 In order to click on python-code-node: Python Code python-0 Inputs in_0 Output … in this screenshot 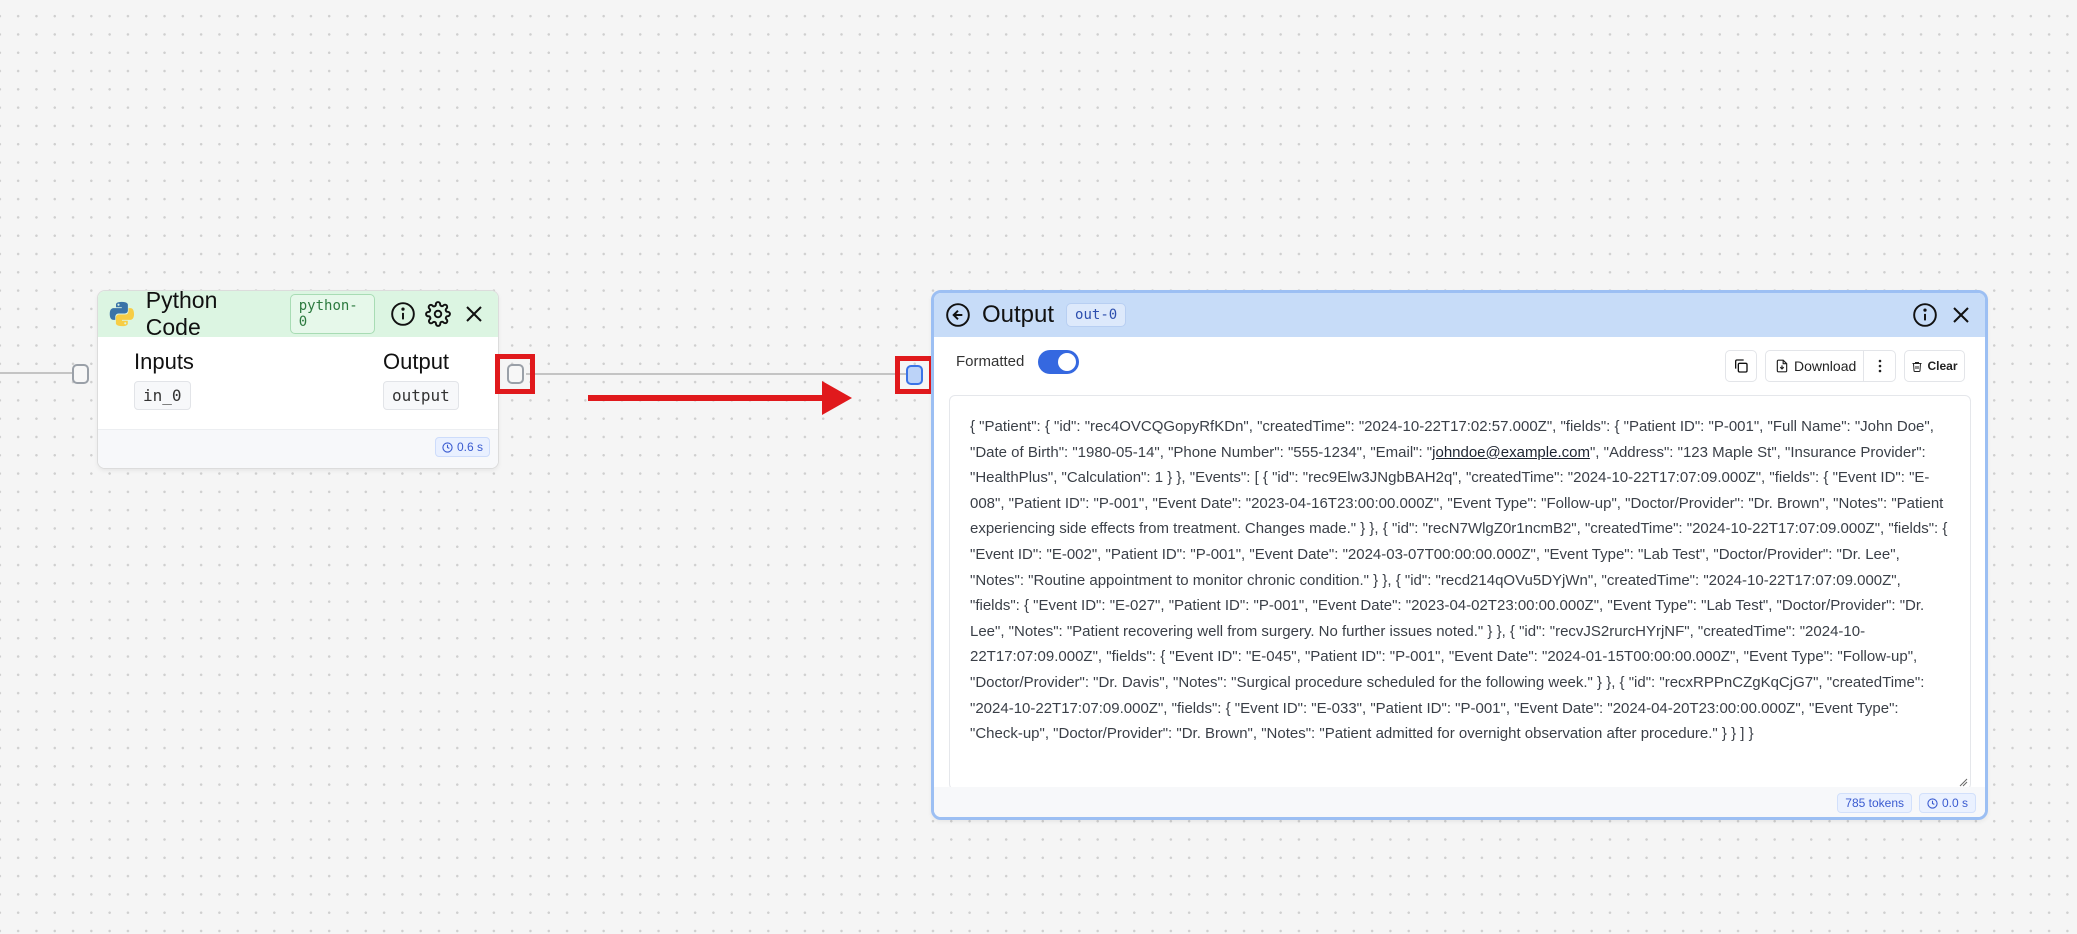, I will do `click(298, 379)`.